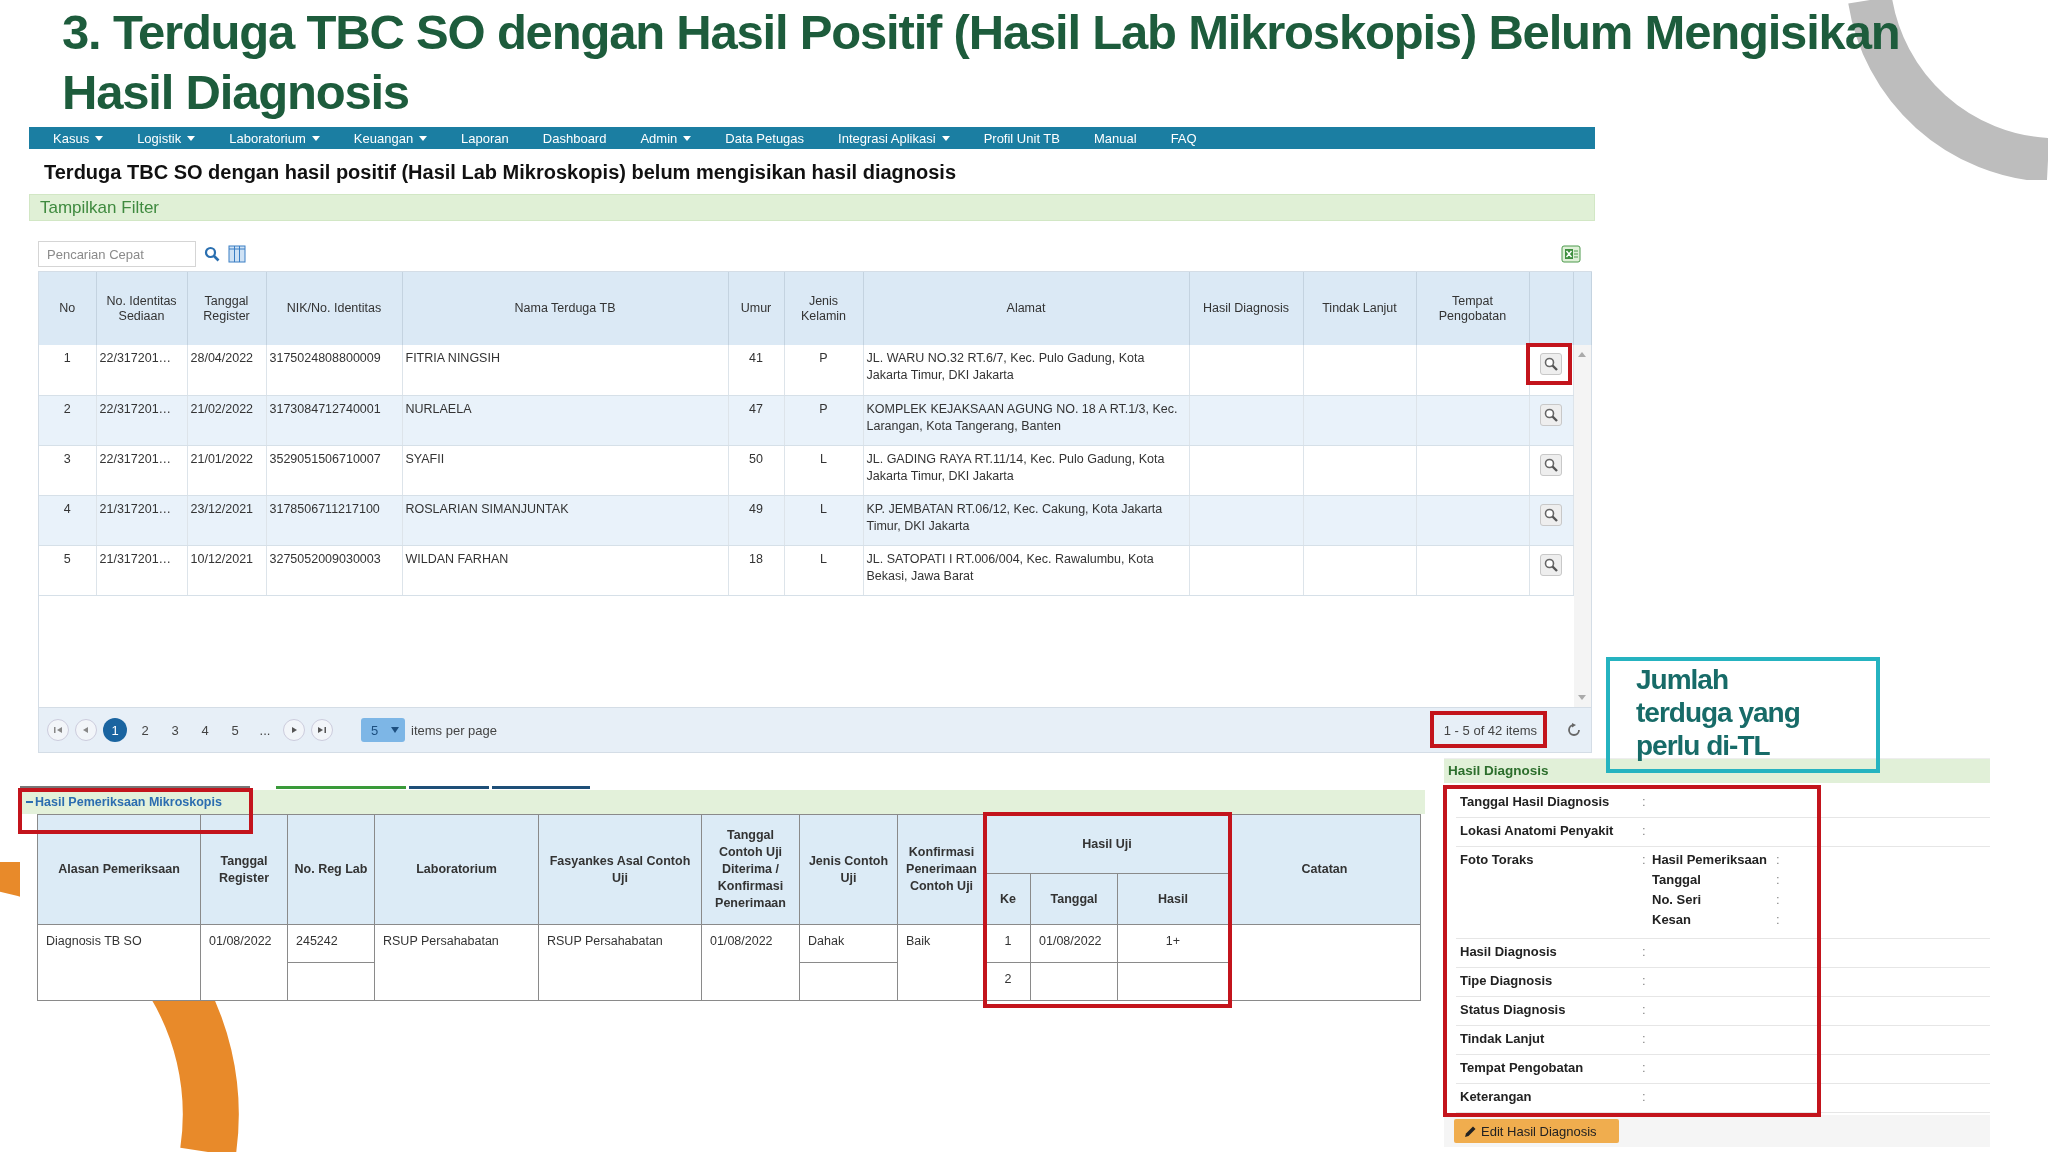  Describe the element at coordinates (395, 730) in the screenshot. I see `dropdown-arrow-icon` at that location.